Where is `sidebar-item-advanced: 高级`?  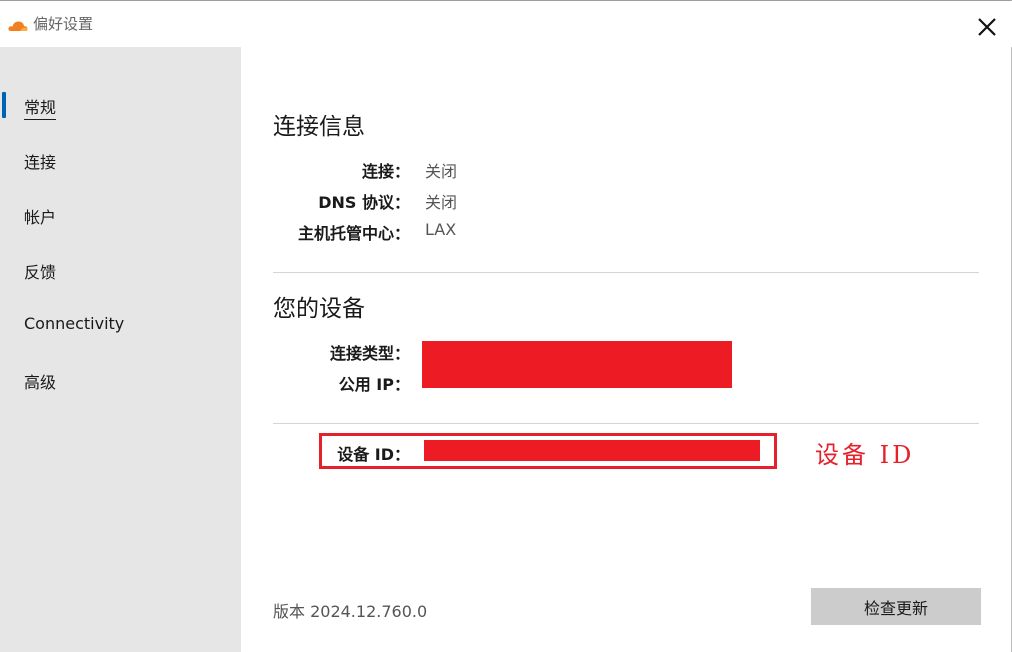 sidebar-item-advanced: 高级 is located at coordinates (120, 380).